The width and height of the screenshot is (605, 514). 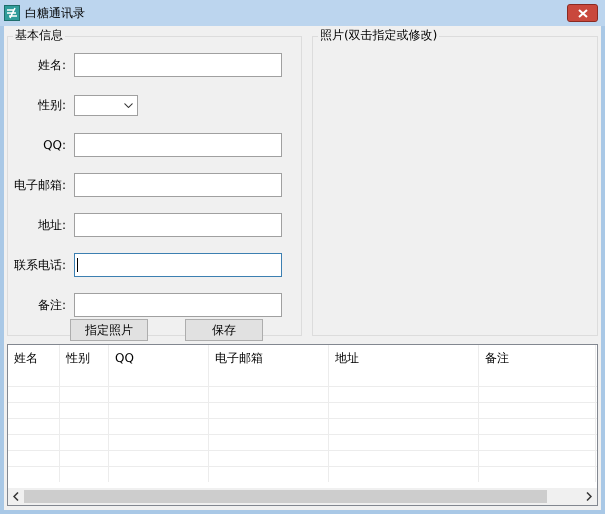 What do you see at coordinates (109, 330) in the screenshot?
I see `action-button: 指定照片` at bounding box center [109, 330].